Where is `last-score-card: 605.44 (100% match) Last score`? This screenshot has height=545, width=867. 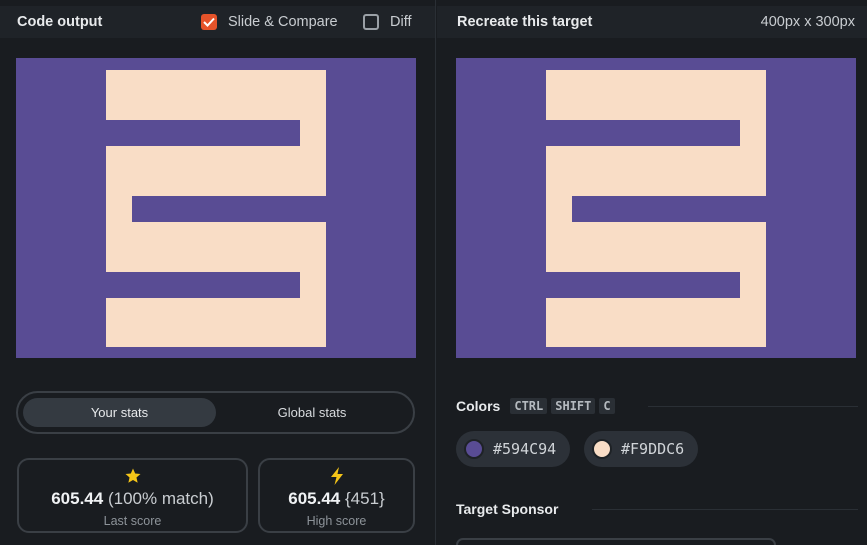
last-score-card: 605.44 (100% match) Last score is located at coordinates (132, 495).